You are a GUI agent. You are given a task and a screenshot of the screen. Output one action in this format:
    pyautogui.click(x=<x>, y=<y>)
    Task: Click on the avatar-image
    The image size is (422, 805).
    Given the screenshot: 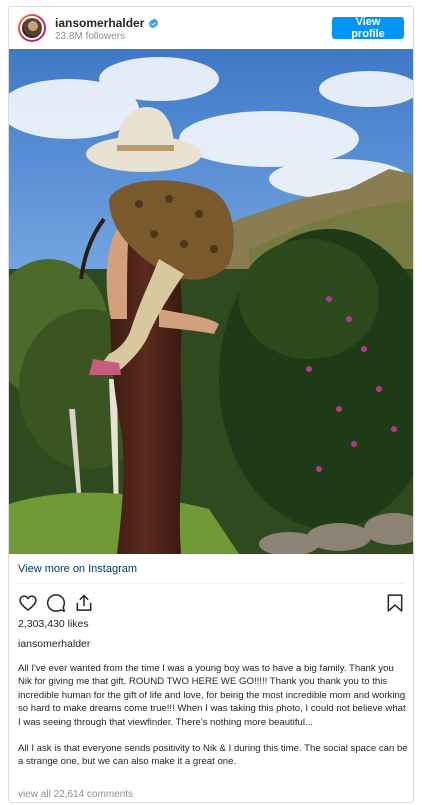 What is the action you would take?
    pyautogui.click(x=32, y=28)
    